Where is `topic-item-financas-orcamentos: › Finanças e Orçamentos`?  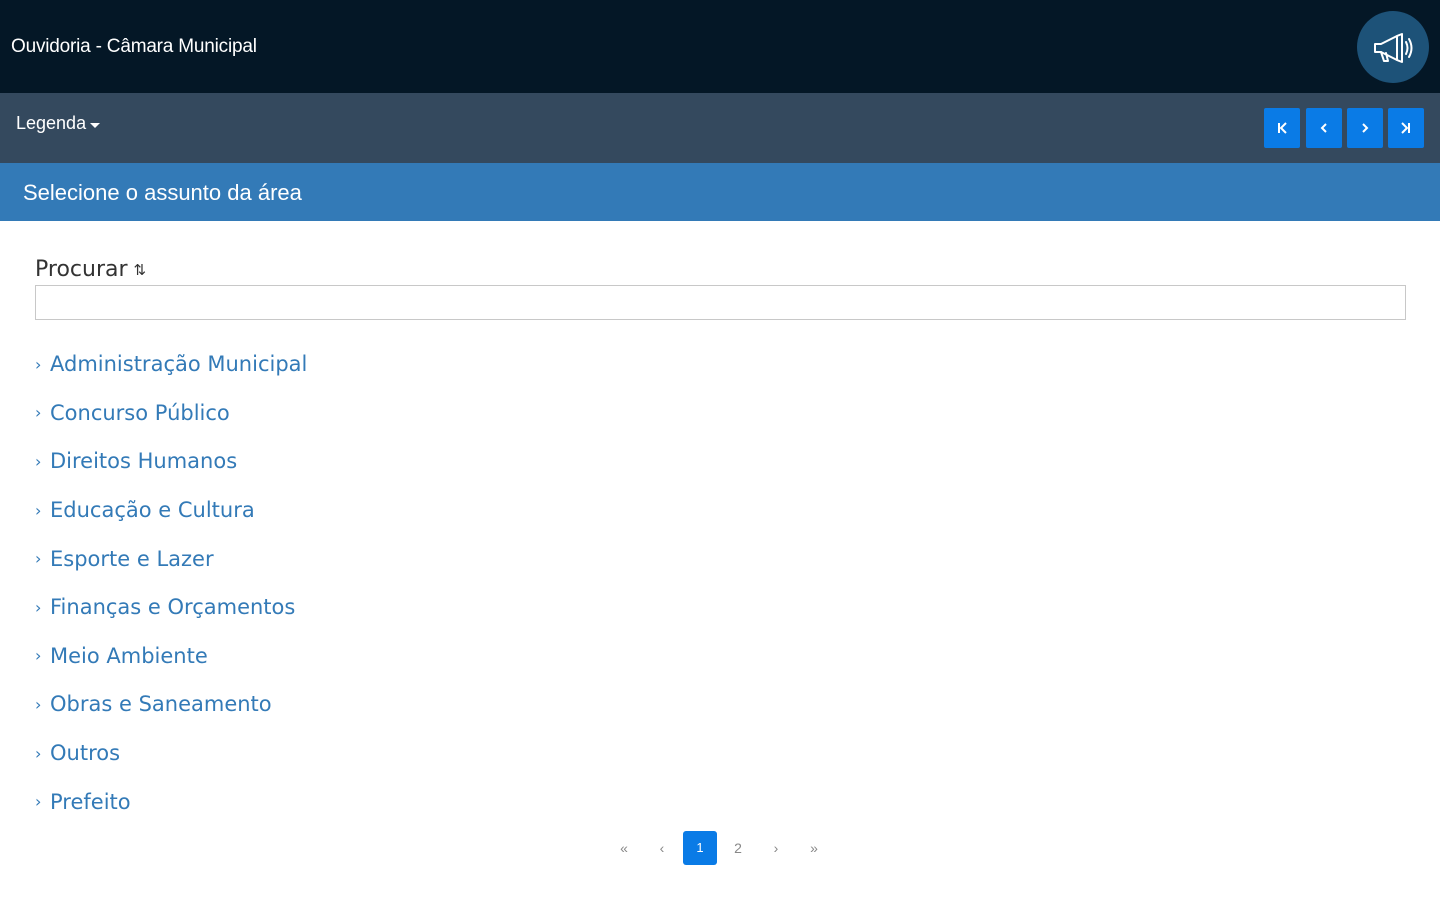
topic-item-financas-orcamentos: › Finanças e Orçamentos is located at coordinates (171, 607).